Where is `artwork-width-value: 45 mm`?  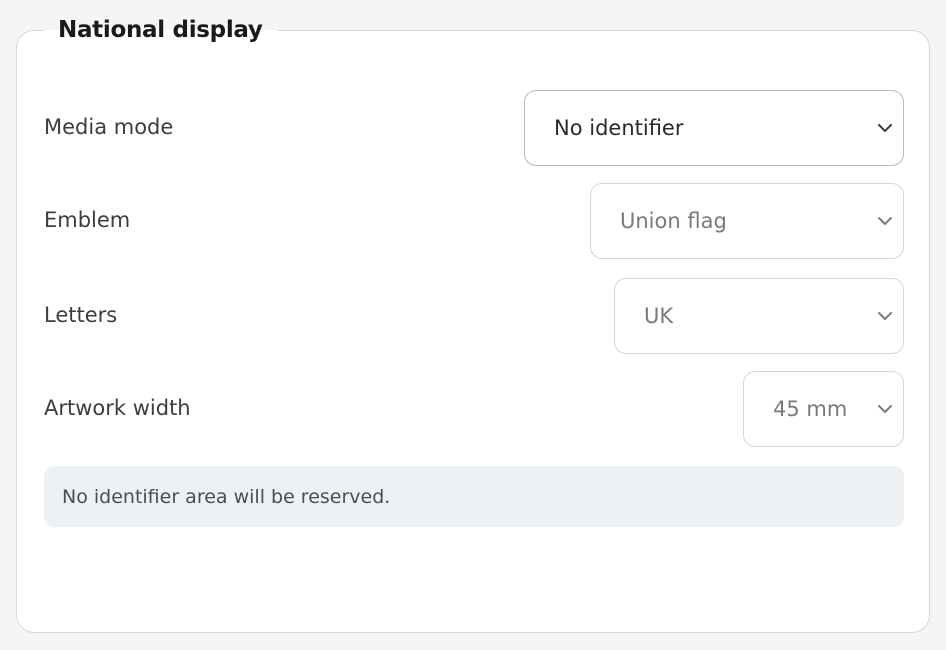
artwork-width-value: 45 mm is located at coordinates (810, 409).